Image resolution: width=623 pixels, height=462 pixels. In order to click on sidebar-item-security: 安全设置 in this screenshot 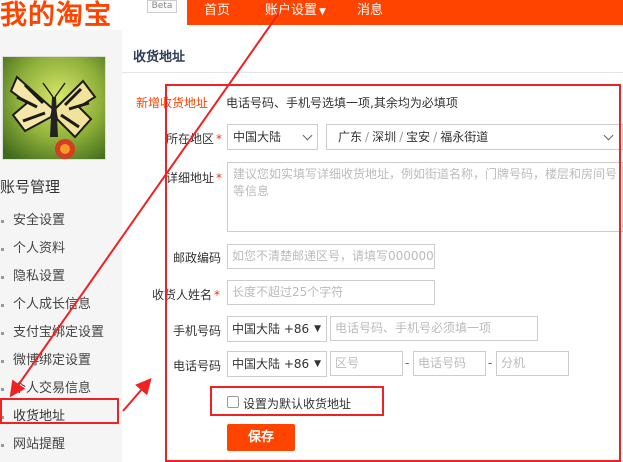, I will do `click(52, 221)`.